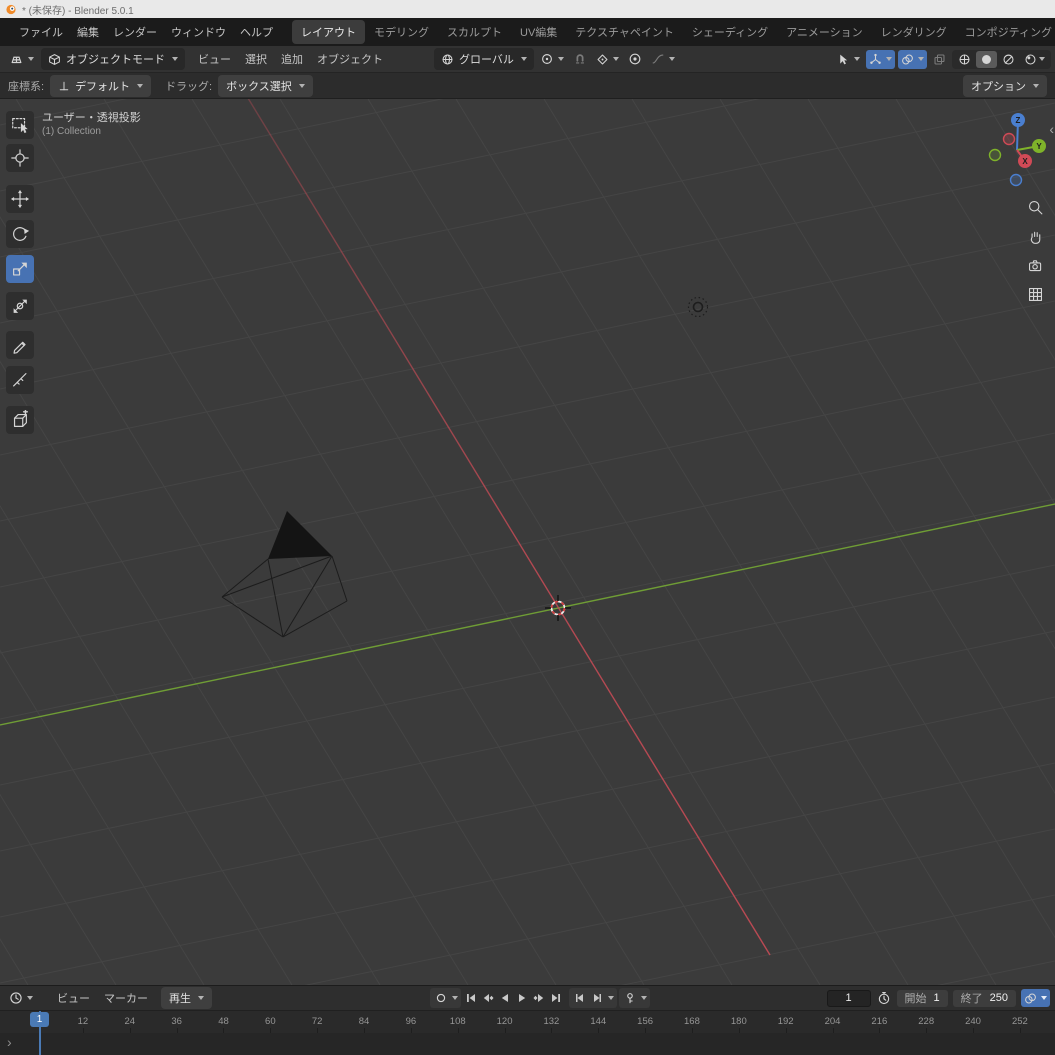 This screenshot has height=1055, width=1055. What do you see at coordinates (538, 998) in the screenshot?
I see `jump-next-keyframe-button` at bounding box center [538, 998].